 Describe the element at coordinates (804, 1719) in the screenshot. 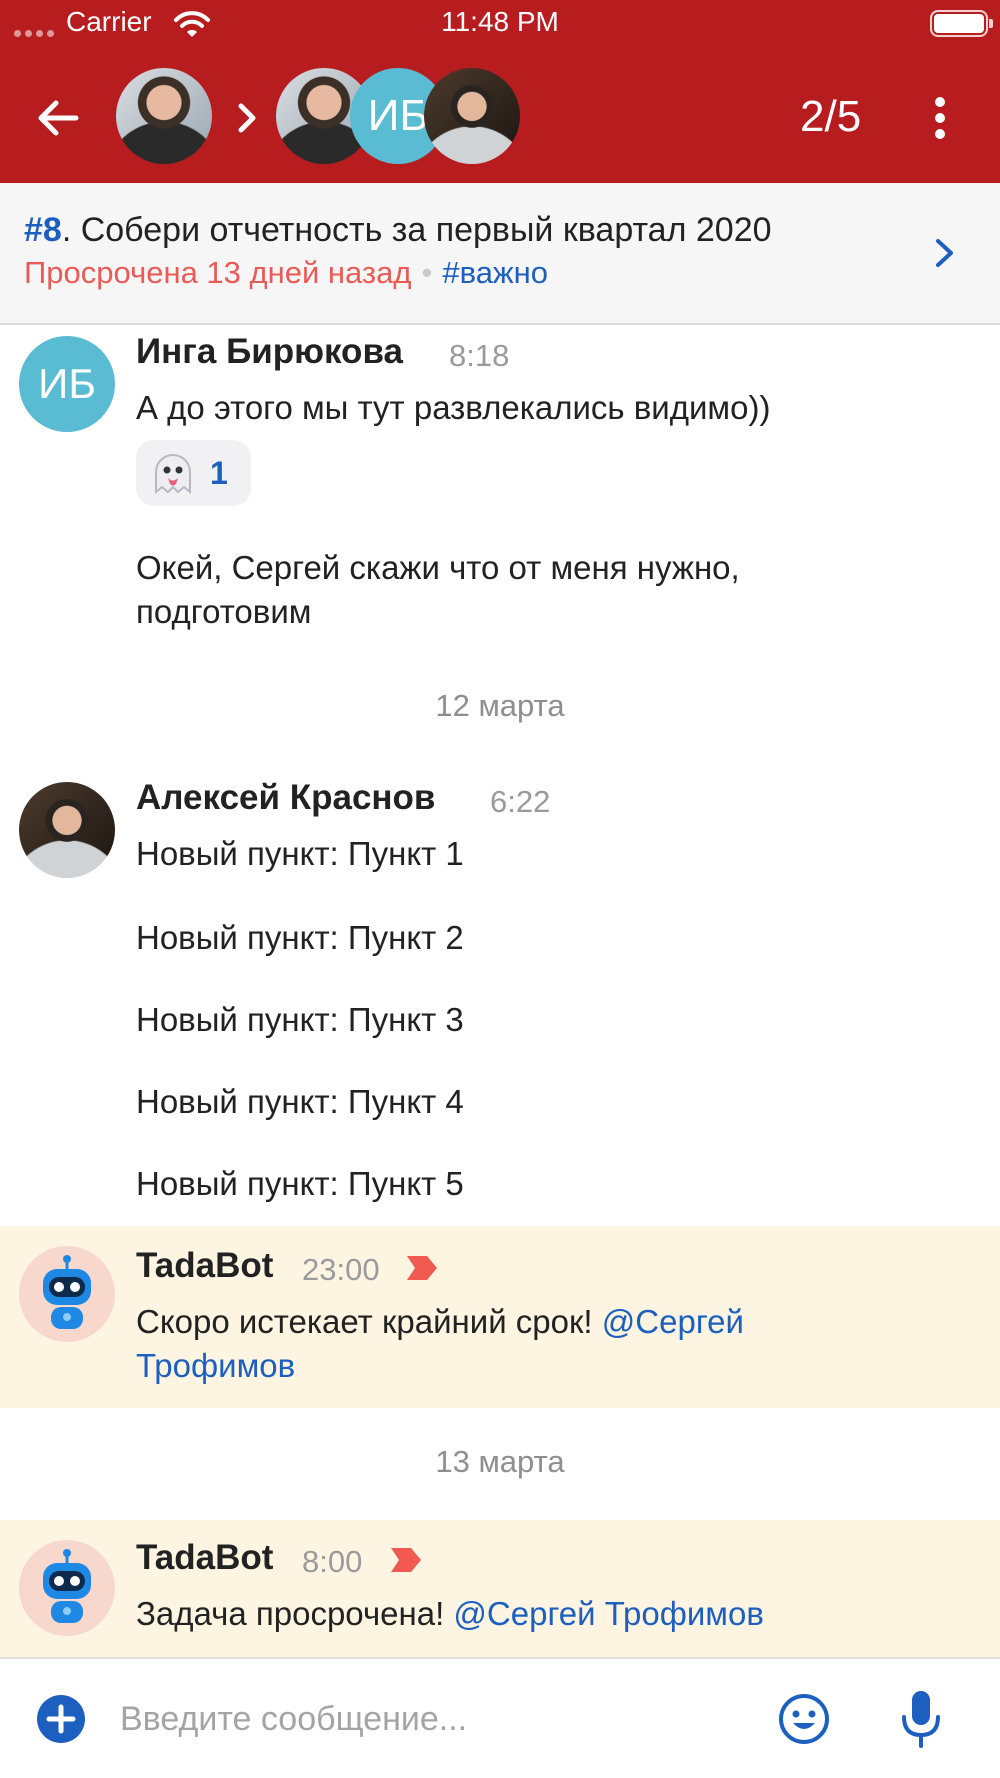

I see `smiley-icon` at that location.